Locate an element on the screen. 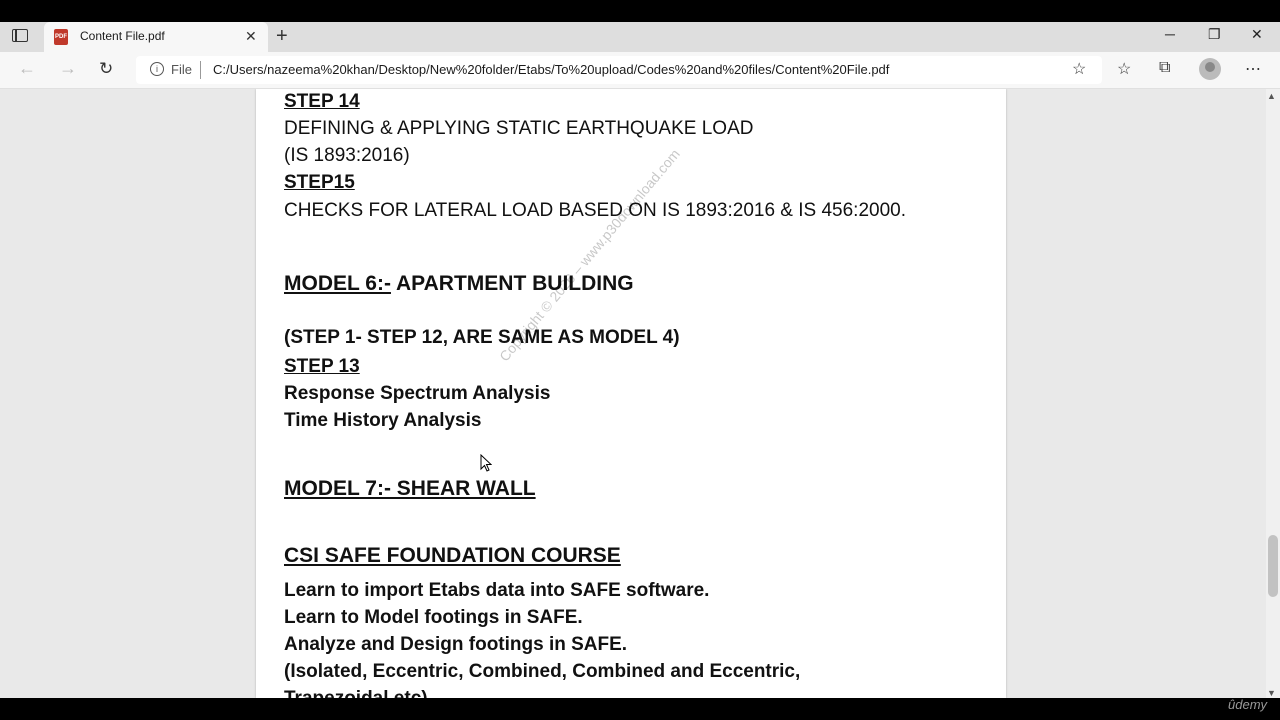 The image size is (1280, 720). safe-item5: Trapezoidal etc) is located at coordinates (356, 693).